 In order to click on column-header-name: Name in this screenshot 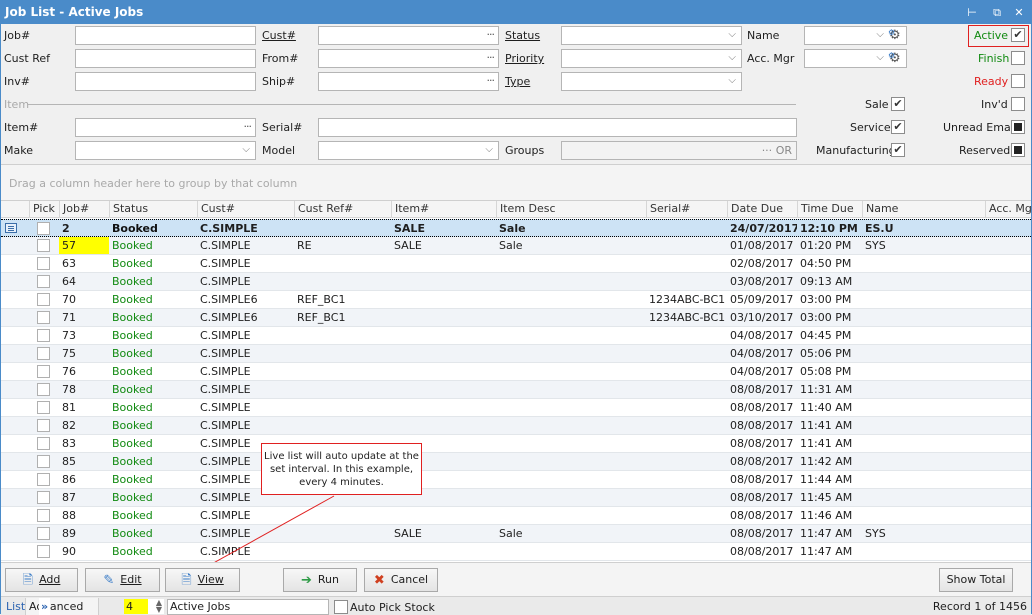, I will do `click(923, 209)`.